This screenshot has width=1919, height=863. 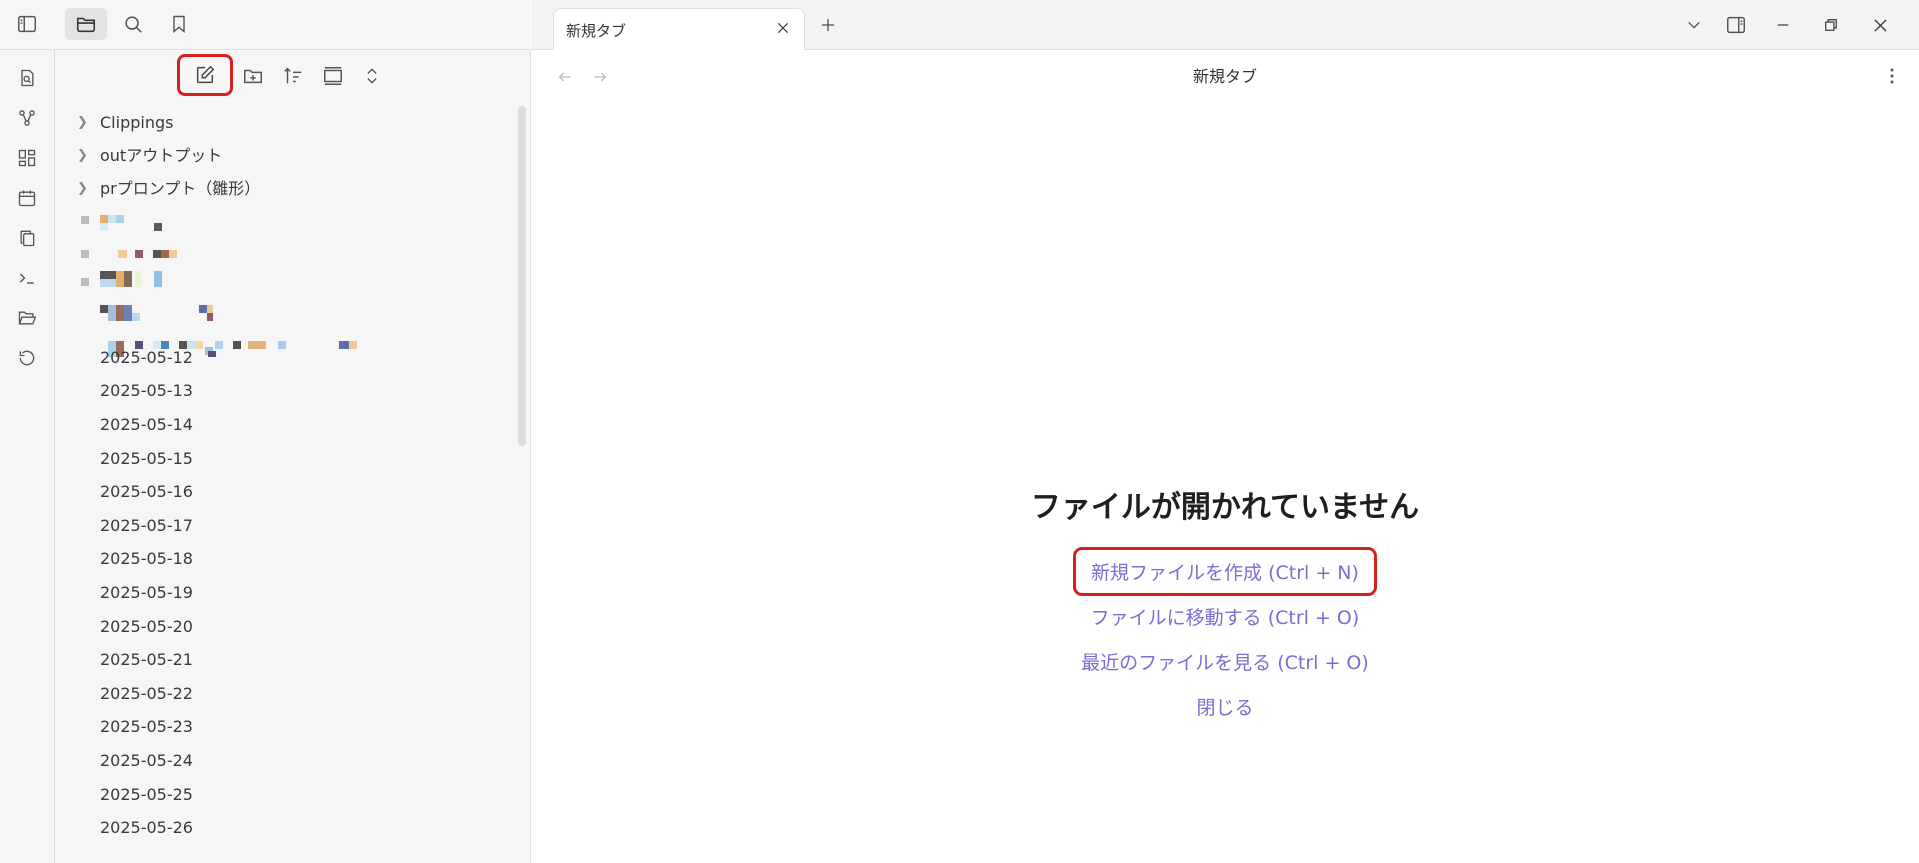 I want to click on file-label: 2025-05-20, so click(x=146, y=626).